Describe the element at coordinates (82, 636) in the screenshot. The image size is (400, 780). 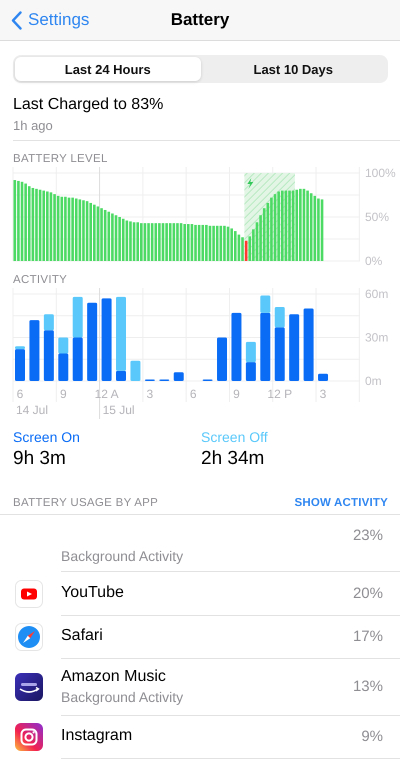
I see `app-name: Safari` at that location.